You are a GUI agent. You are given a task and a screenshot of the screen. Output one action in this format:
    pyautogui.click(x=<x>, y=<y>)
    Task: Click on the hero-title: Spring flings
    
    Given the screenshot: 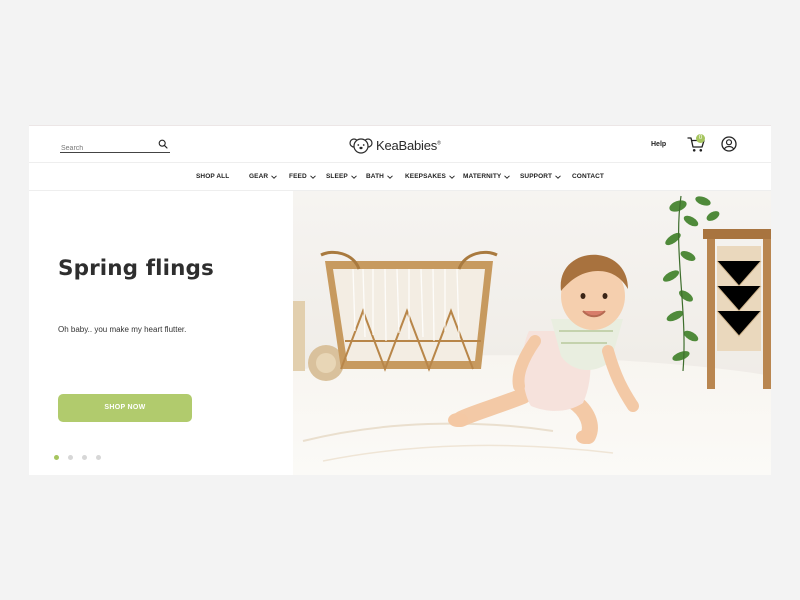 What is the action you would take?
    pyautogui.click(x=136, y=268)
    